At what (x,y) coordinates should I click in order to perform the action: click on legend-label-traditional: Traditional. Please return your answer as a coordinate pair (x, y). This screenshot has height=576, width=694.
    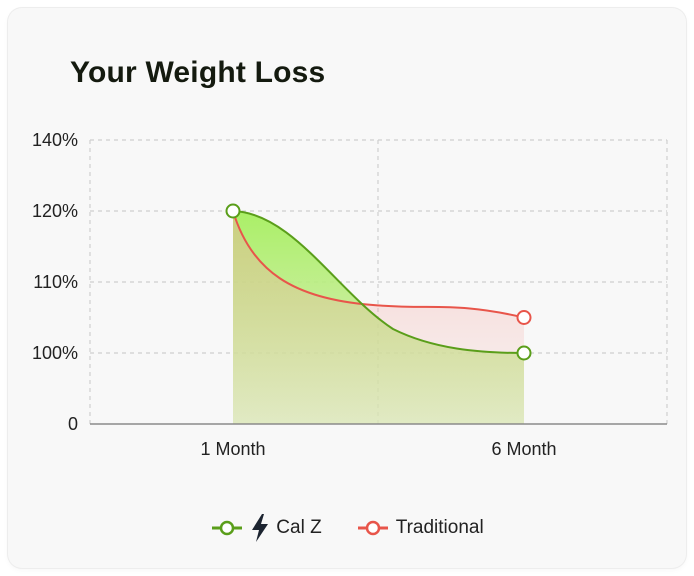
    Looking at the image, I should click on (439, 527).